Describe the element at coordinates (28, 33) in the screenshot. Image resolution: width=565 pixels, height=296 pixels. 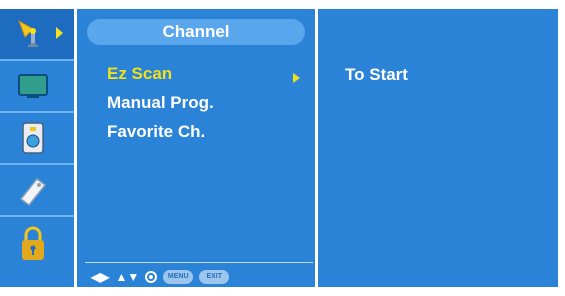
I see `antenna-icon` at that location.